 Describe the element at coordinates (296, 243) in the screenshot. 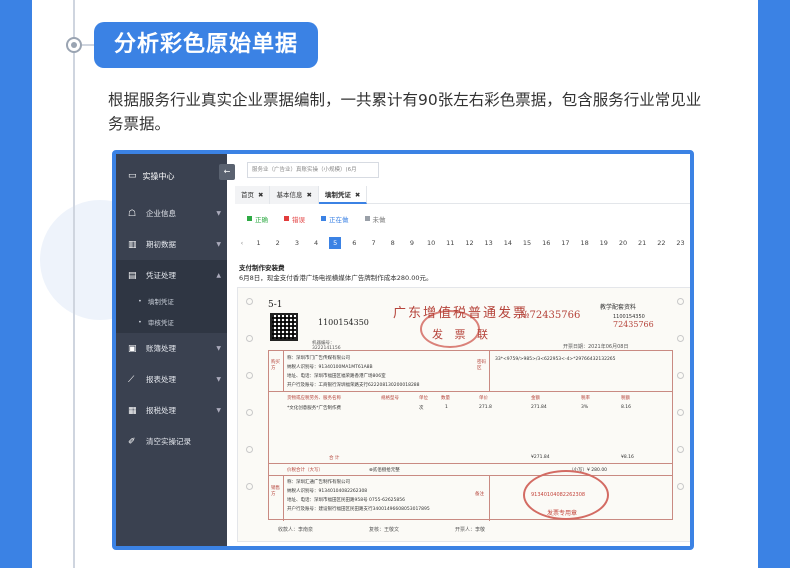

I see `page-number: 3` at that location.